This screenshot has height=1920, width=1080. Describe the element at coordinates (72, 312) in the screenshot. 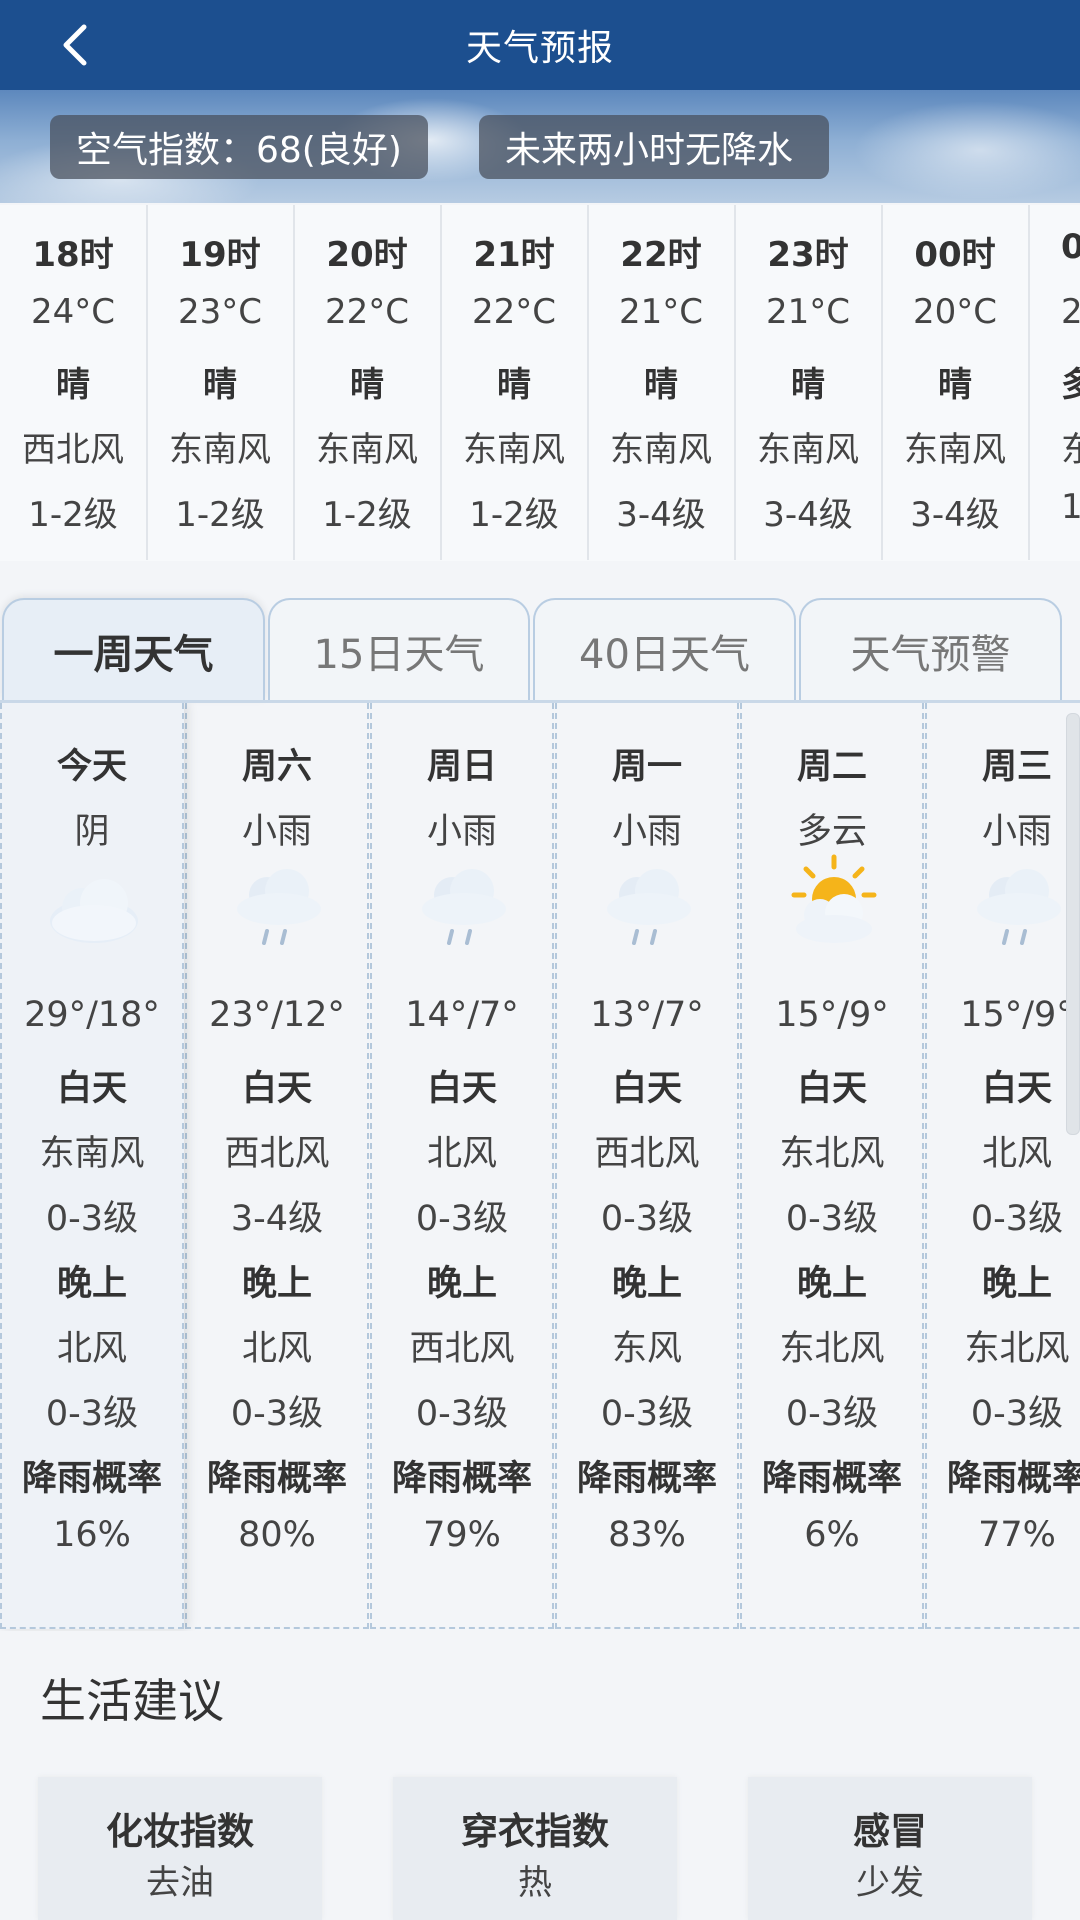

I see `hour-temp: 24°C` at that location.